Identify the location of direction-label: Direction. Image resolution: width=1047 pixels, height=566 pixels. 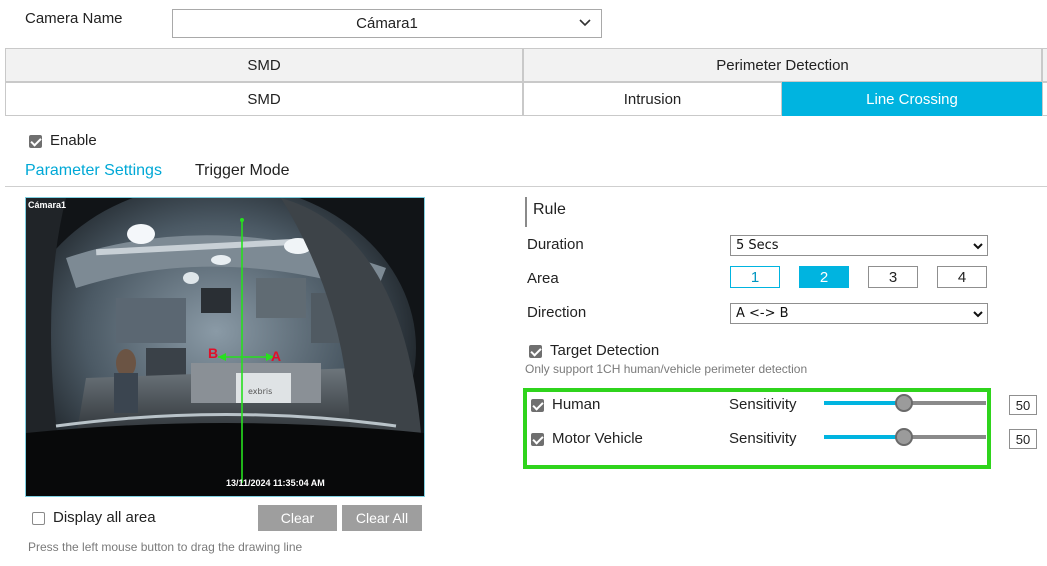
(557, 312).